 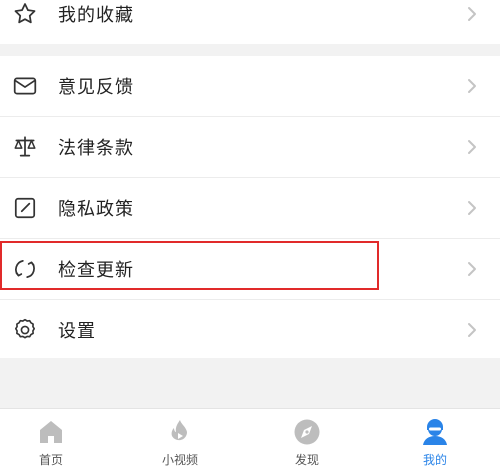 I want to click on menu-item-settings: 设置, so click(x=250, y=330).